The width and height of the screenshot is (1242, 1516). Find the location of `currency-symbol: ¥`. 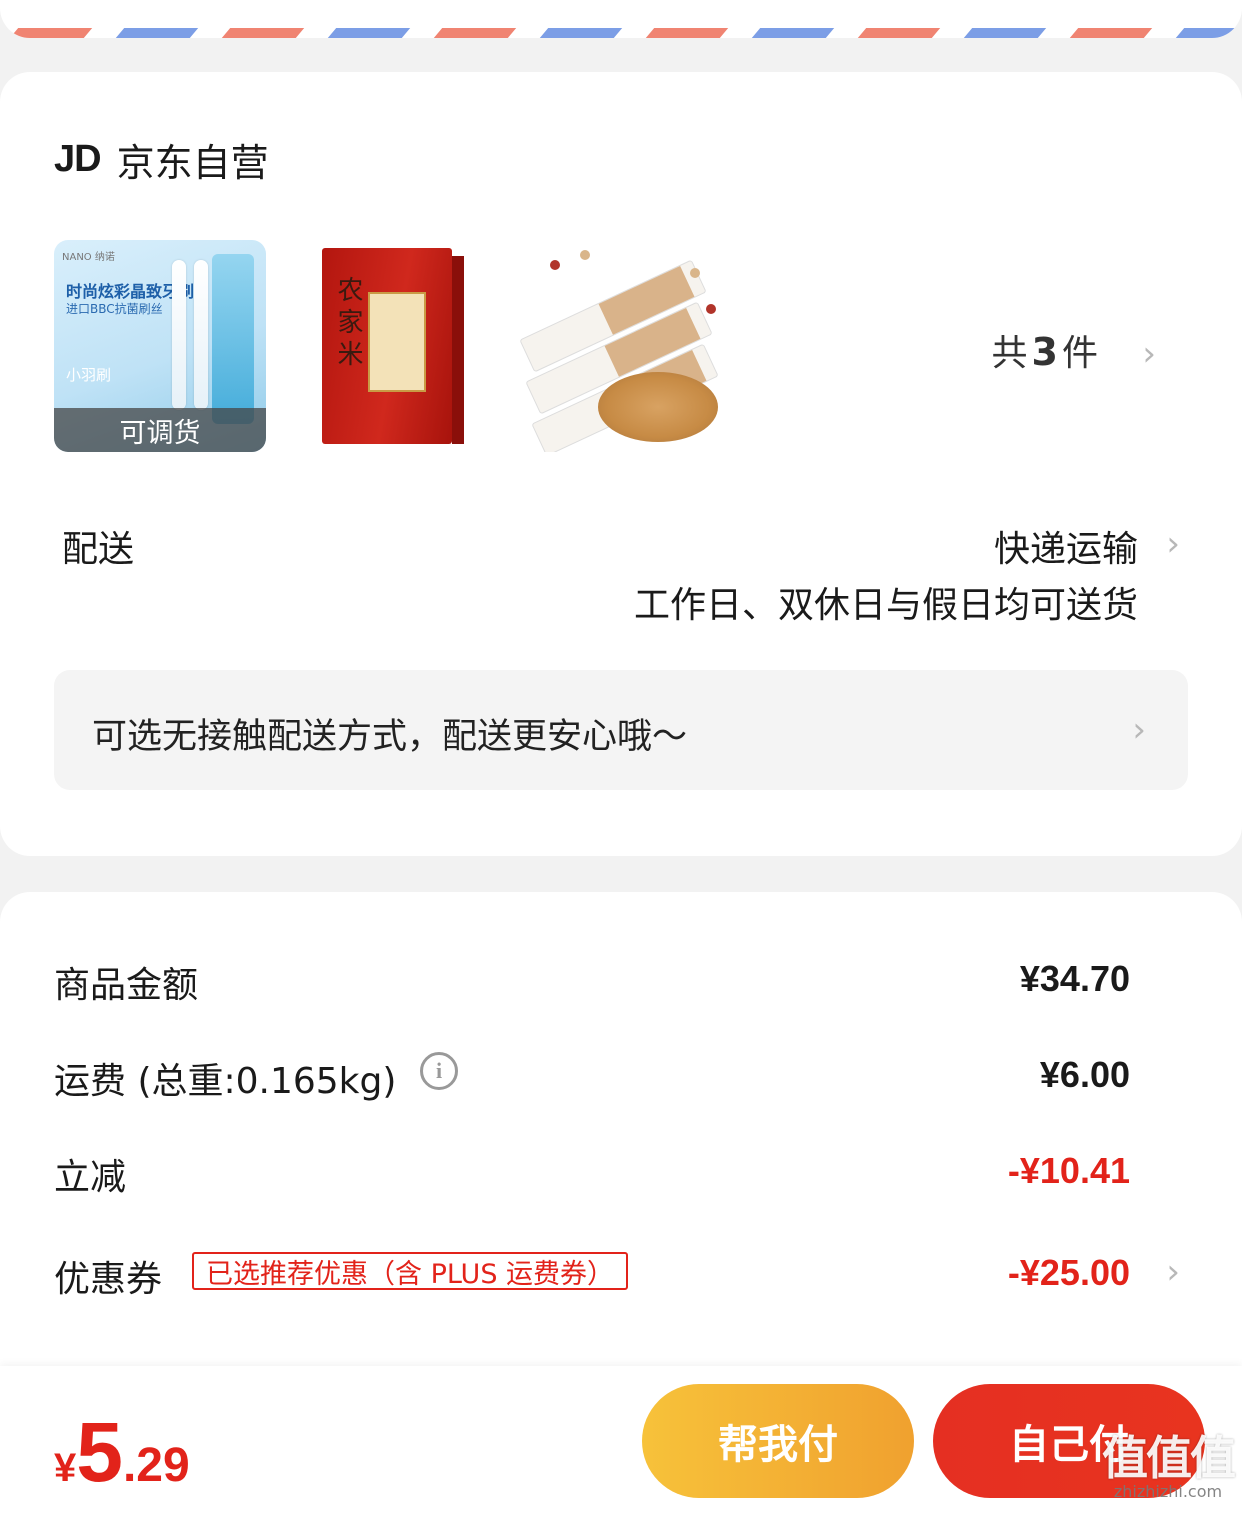

currency-symbol: ¥ is located at coordinates (65, 1468).